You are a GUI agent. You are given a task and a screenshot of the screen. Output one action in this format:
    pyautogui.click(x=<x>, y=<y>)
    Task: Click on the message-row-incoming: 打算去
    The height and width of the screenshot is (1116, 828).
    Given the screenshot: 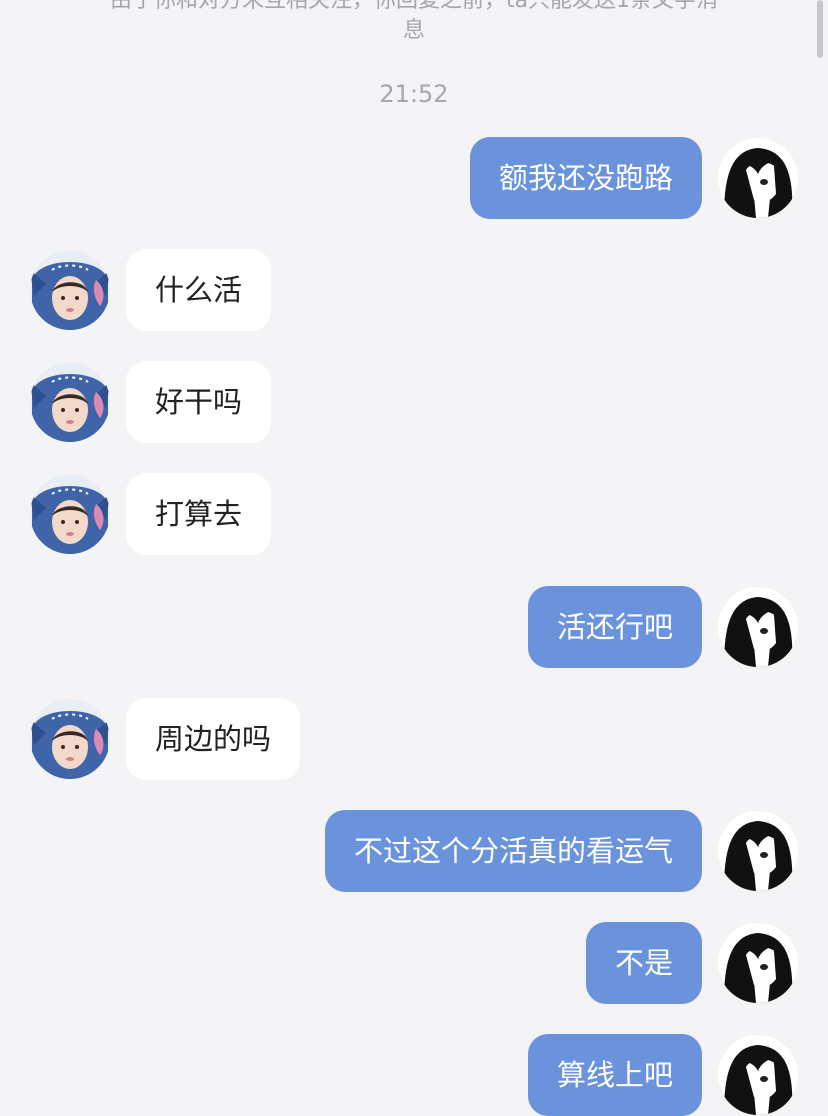 What is the action you would take?
    pyautogui.click(x=414, y=514)
    